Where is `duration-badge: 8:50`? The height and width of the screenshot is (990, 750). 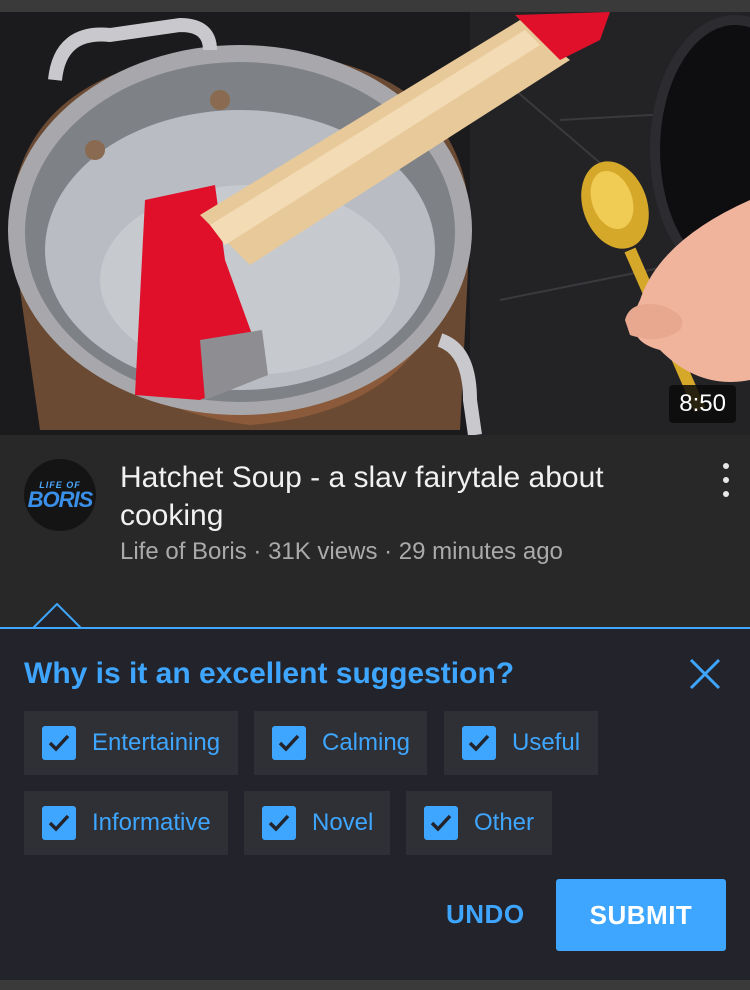 duration-badge: 8:50 is located at coordinates (702, 404).